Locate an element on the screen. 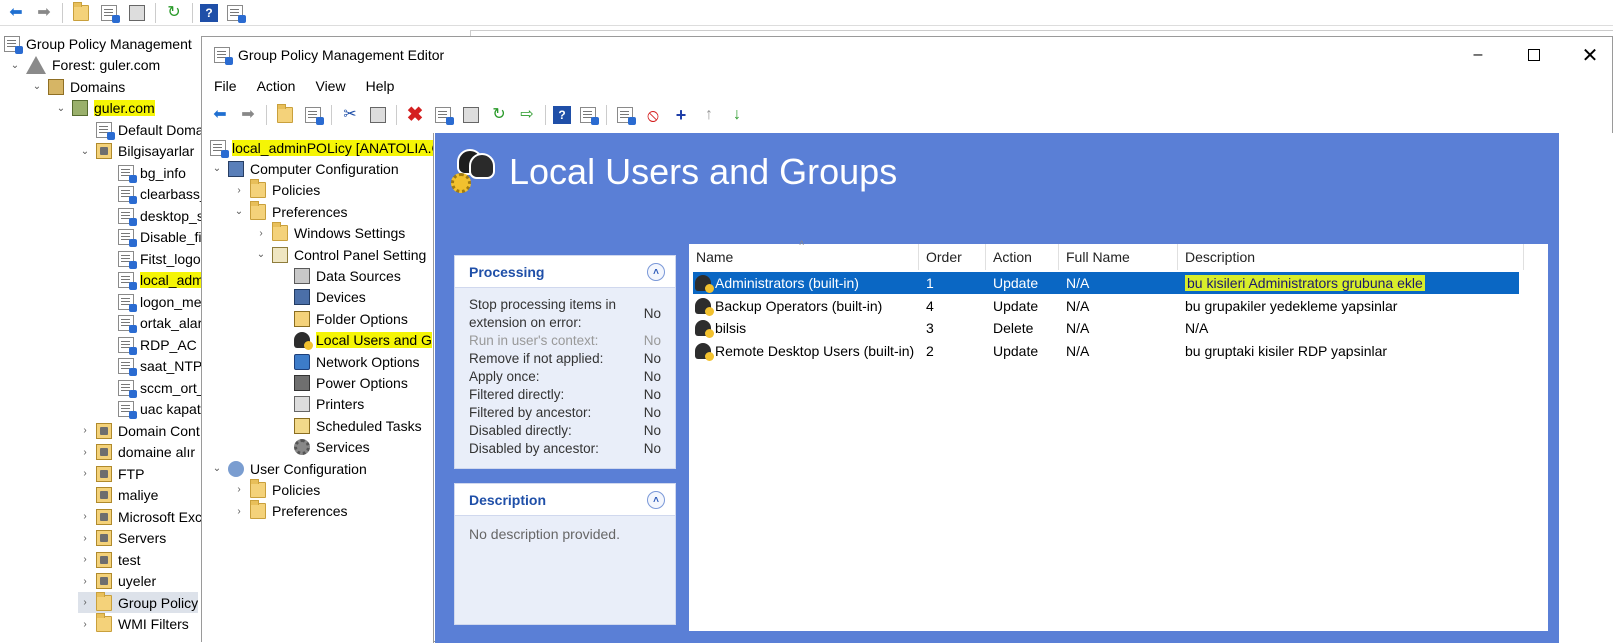 Image resolution: width=1613 pixels, height=643 pixels. description-header: Description ˄ is located at coordinates (565, 500).